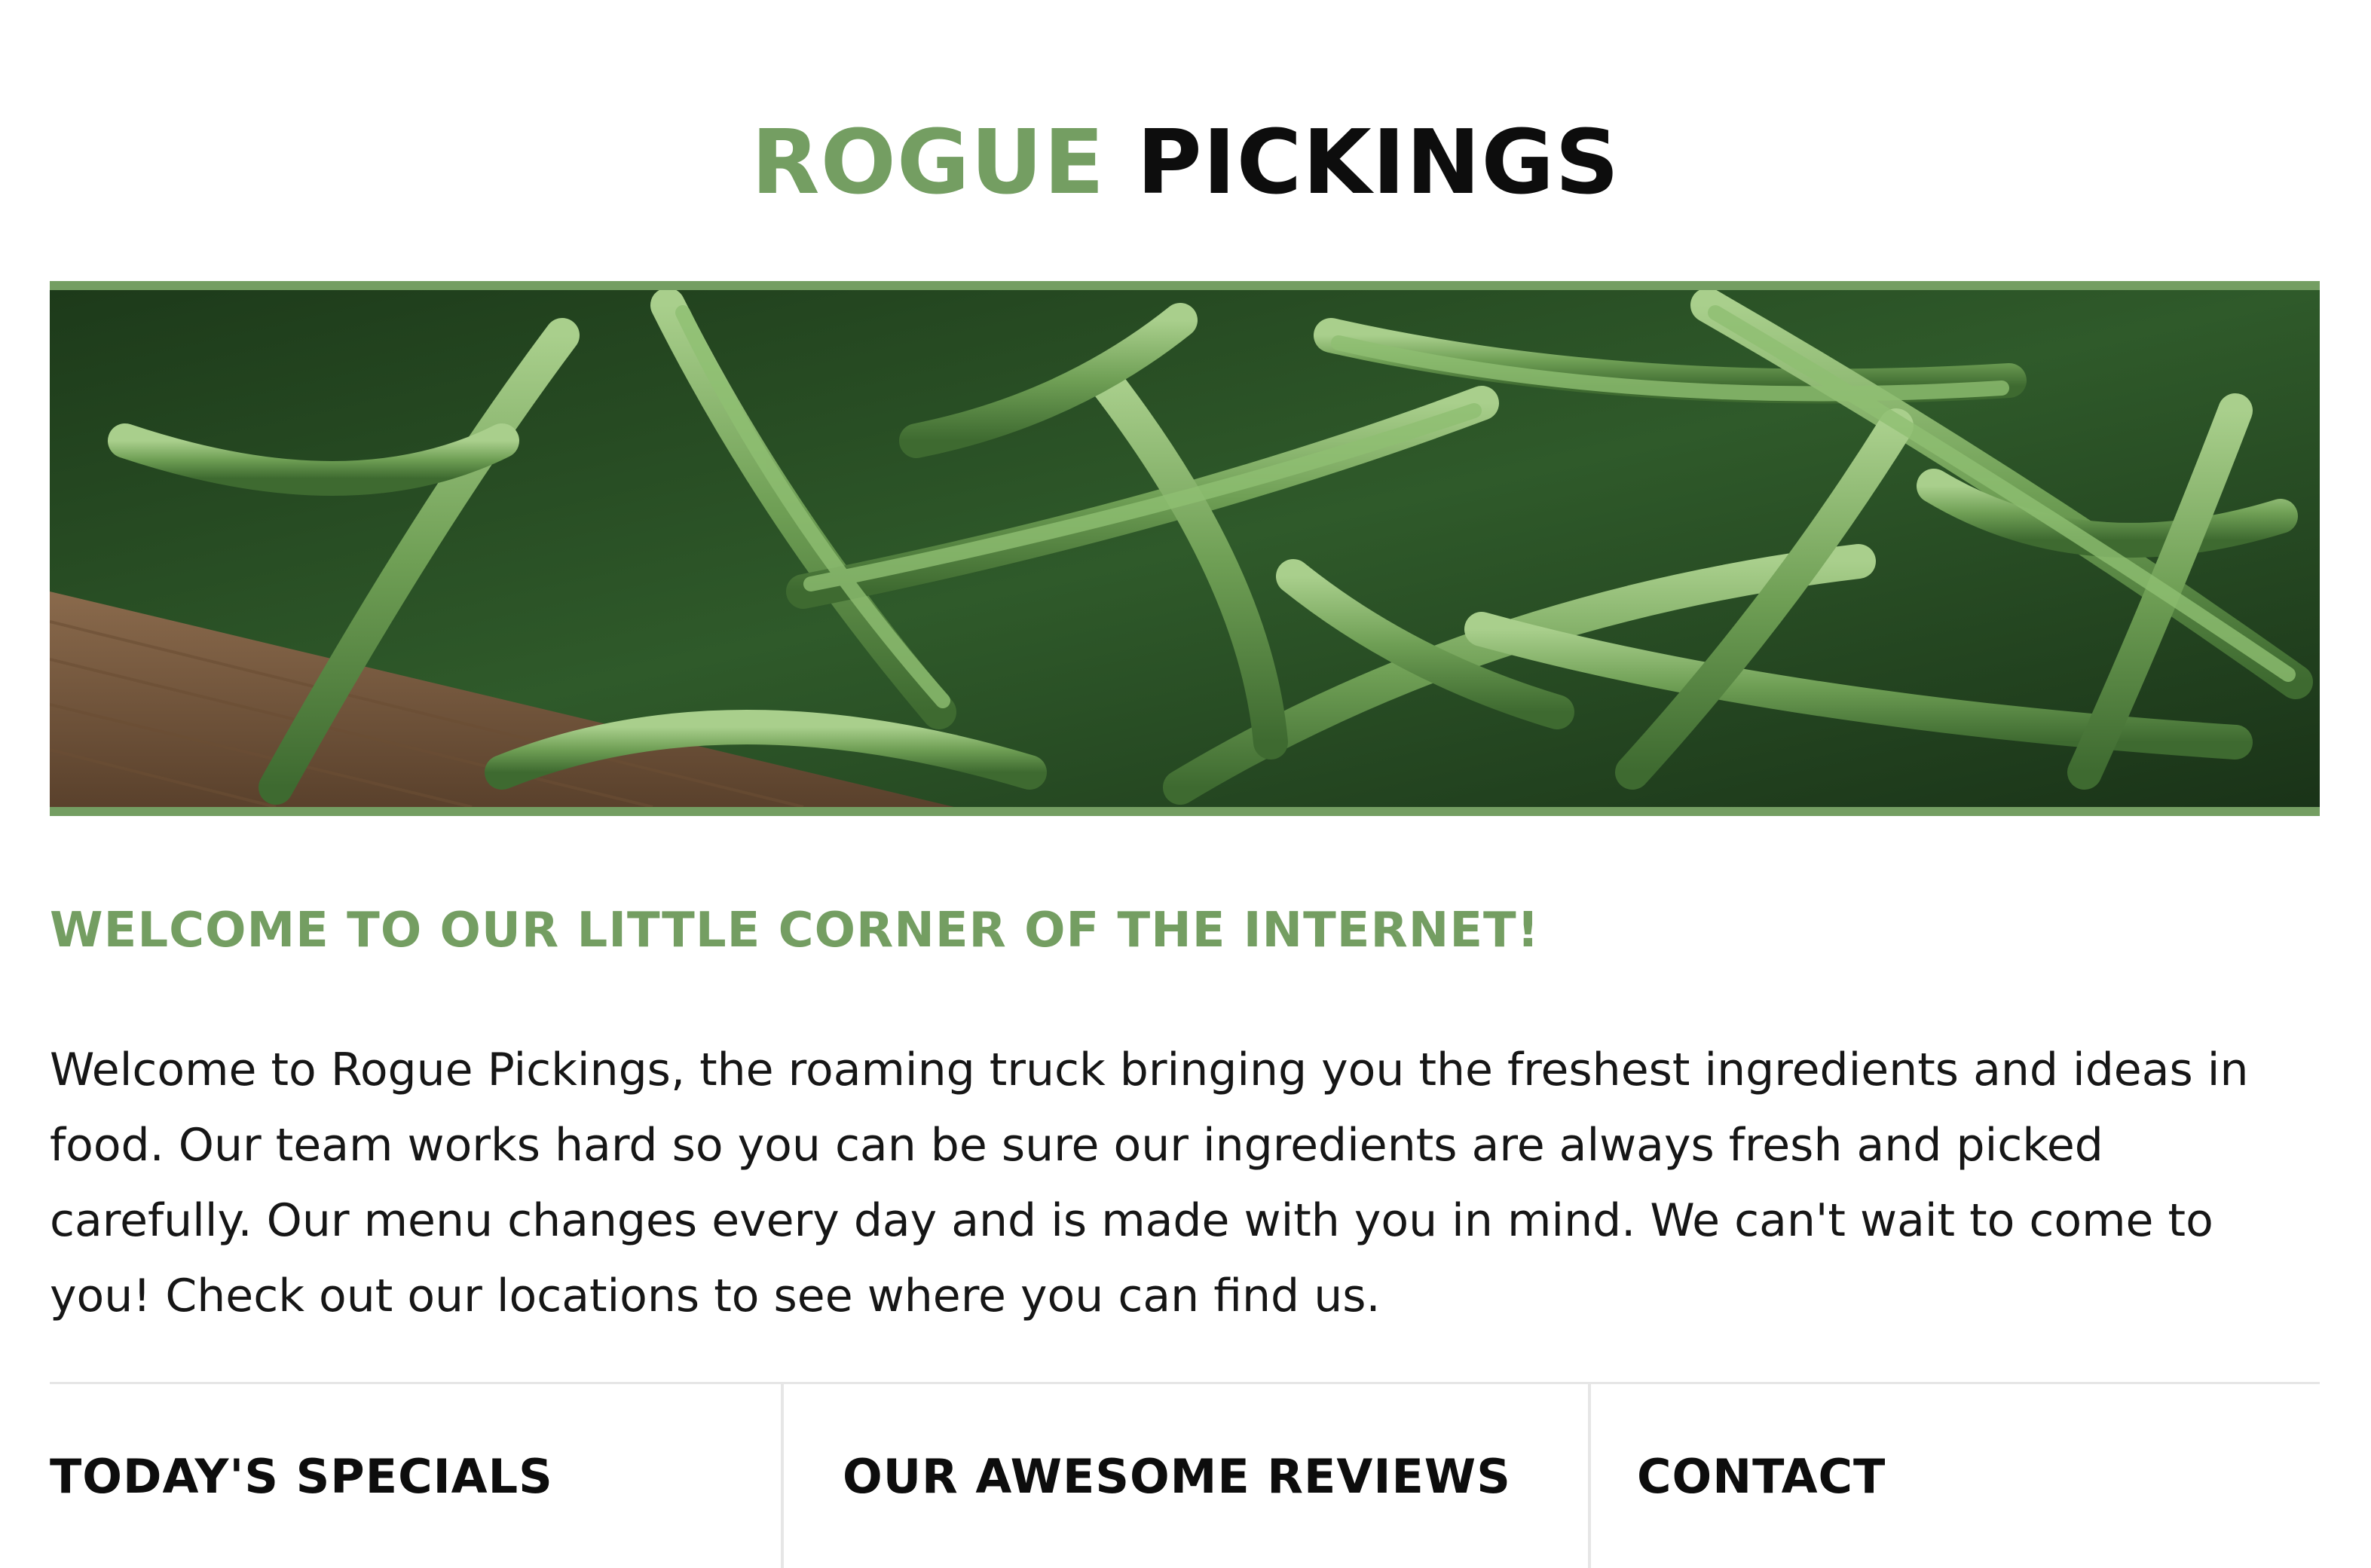  Describe the element at coordinates (1185, 1383) in the screenshot. I see `section-divider` at that location.